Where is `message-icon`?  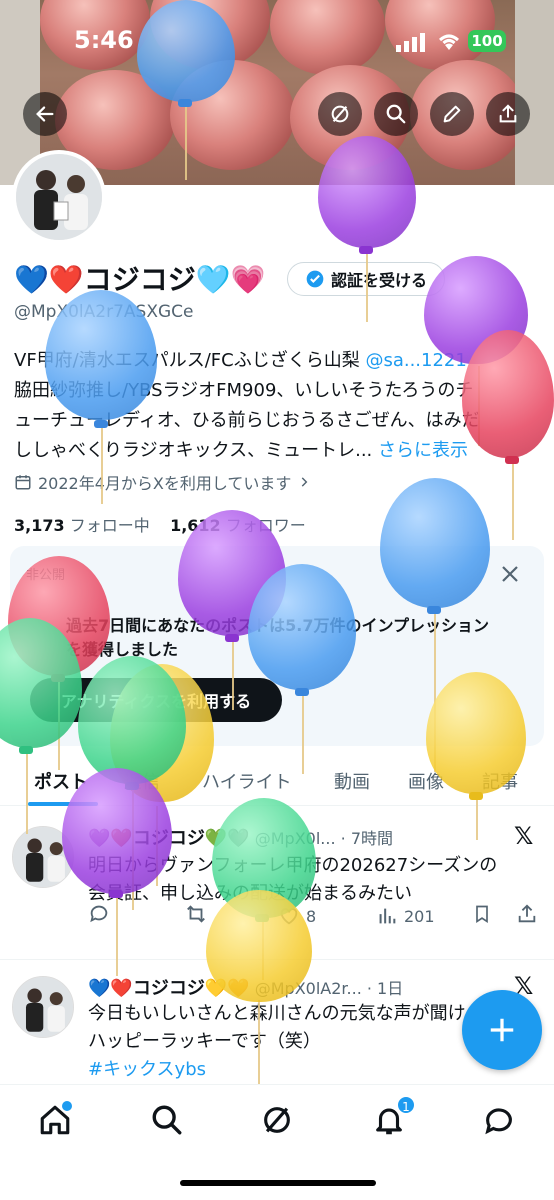 message-icon is located at coordinates (498, 1121).